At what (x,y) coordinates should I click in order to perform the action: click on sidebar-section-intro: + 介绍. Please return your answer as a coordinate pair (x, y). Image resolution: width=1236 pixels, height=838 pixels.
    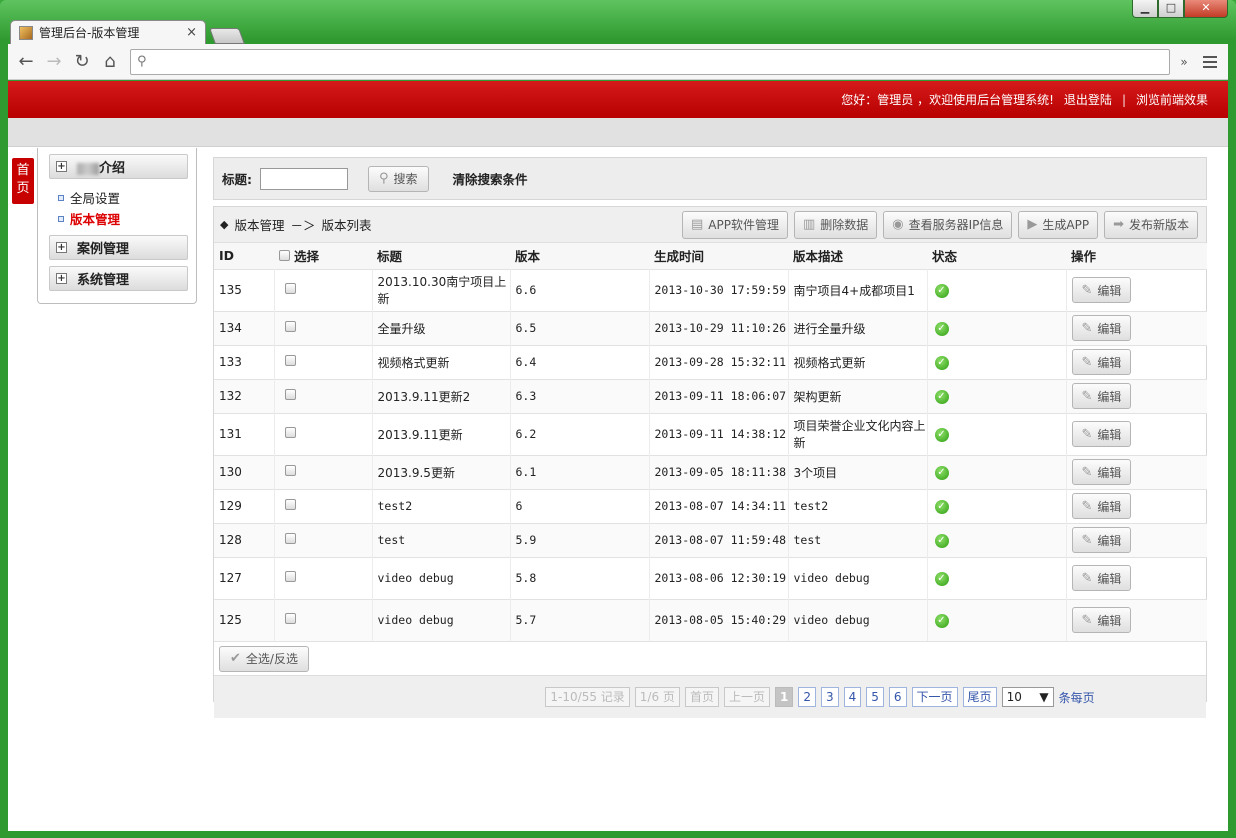
    Looking at the image, I should click on (118, 166).